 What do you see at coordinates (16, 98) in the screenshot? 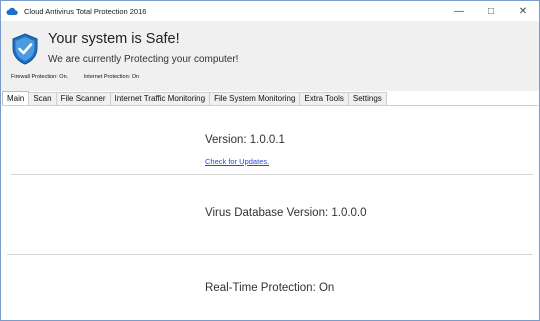
I see `tab-main: Main` at bounding box center [16, 98].